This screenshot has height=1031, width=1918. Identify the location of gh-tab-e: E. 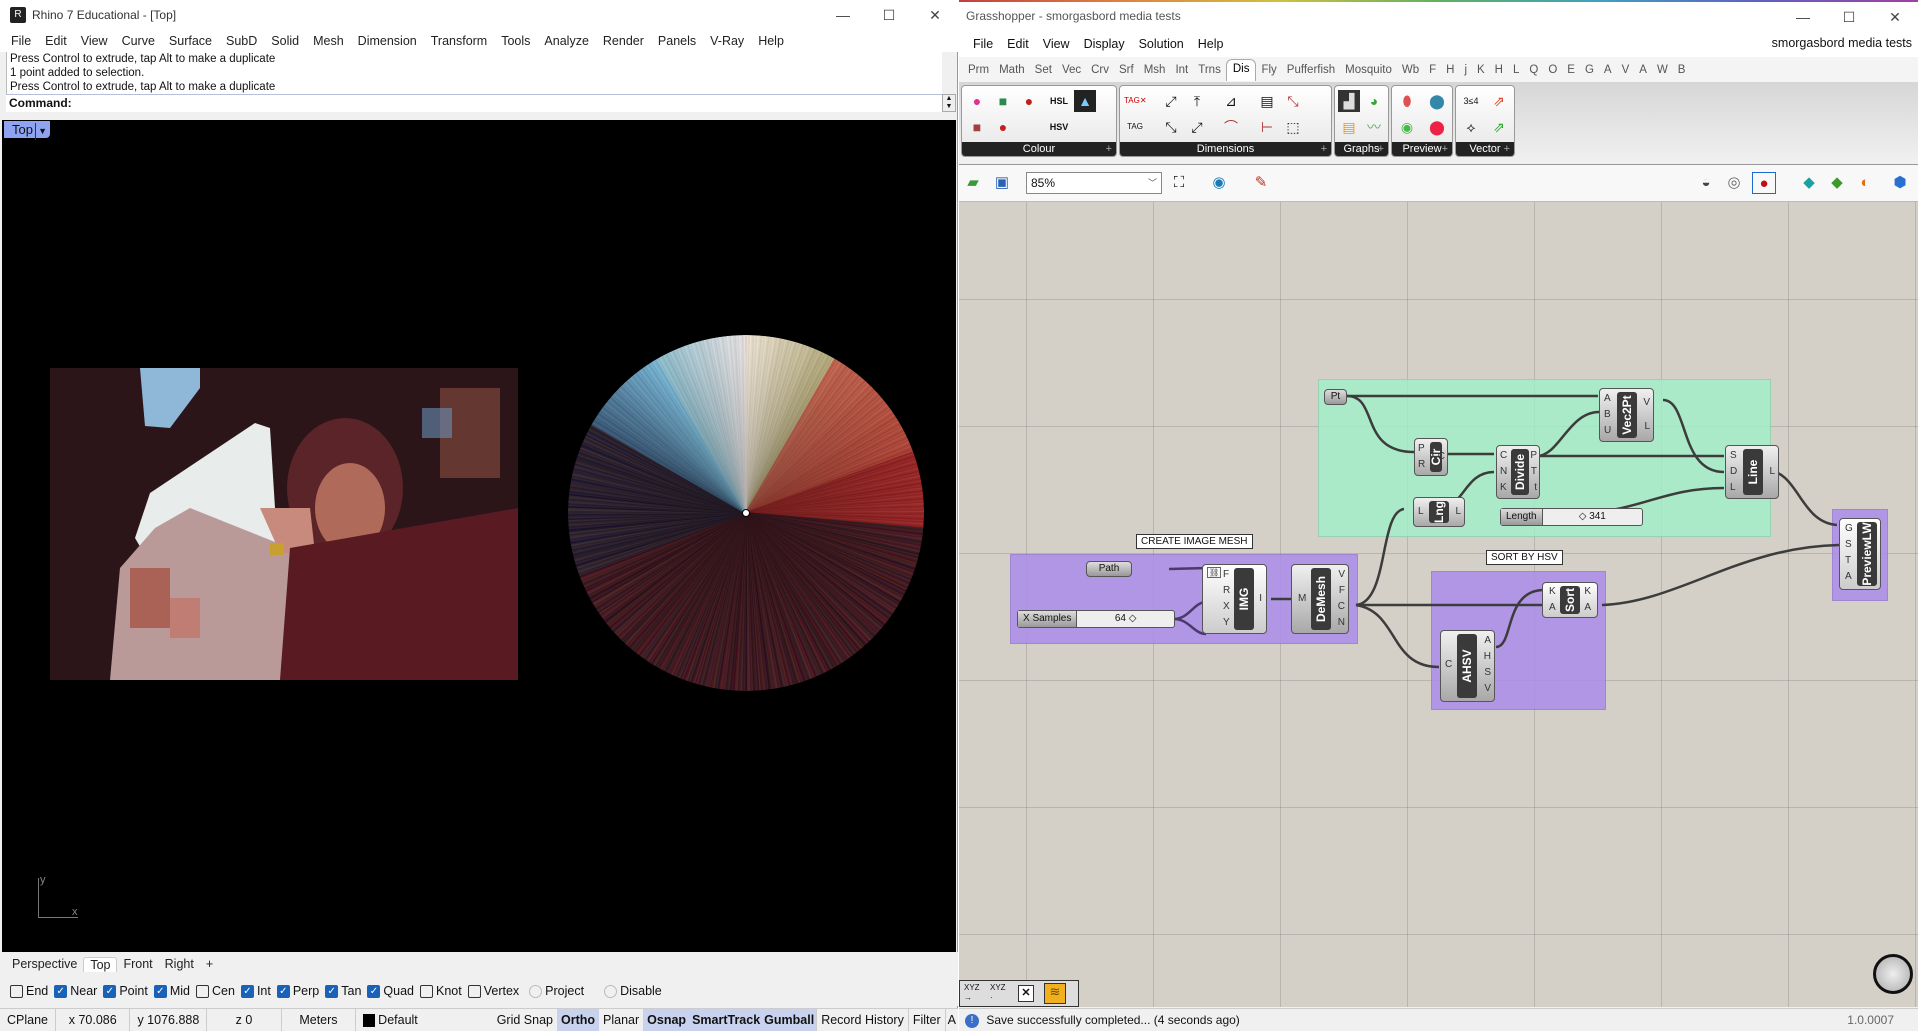
(1571, 70).